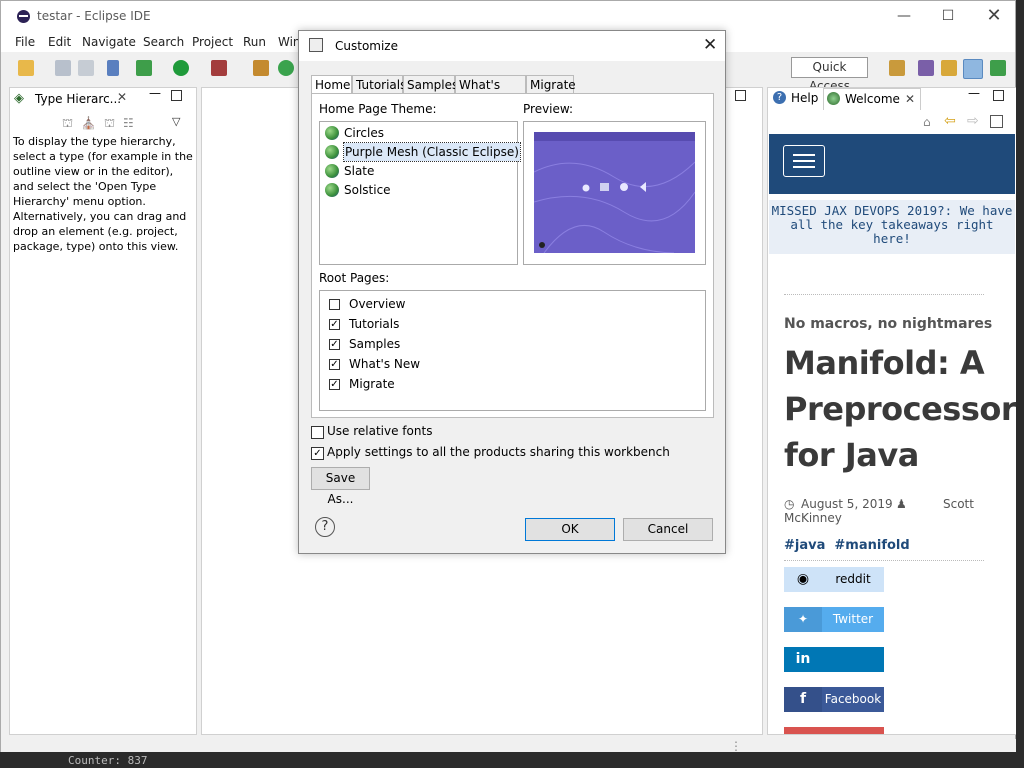 The height and width of the screenshot is (768, 1024). What do you see at coordinates (109, 42) in the screenshot?
I see `menu-navigate: Navigate` at bounding box center [109, 42].